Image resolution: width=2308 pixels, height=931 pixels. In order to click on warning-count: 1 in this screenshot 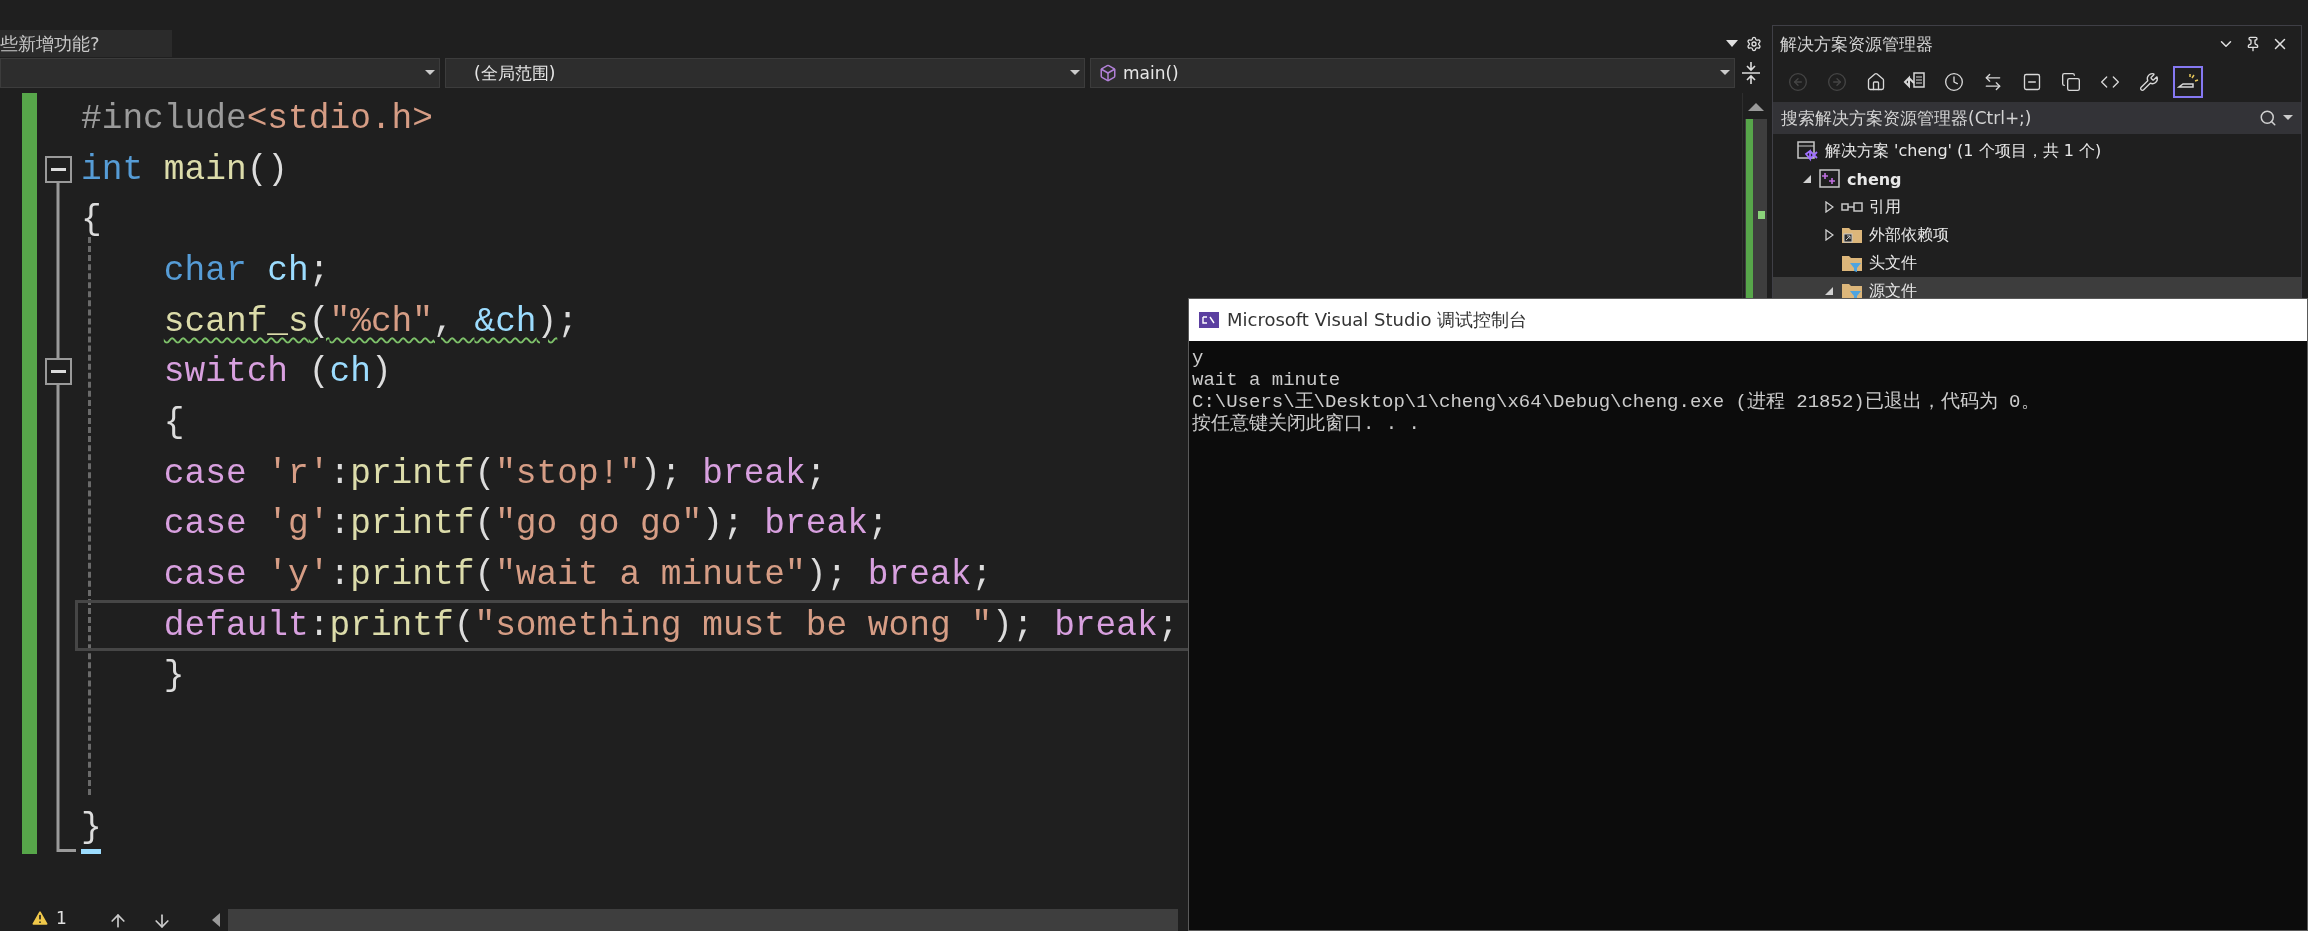, I will do `click(61, 918)`.